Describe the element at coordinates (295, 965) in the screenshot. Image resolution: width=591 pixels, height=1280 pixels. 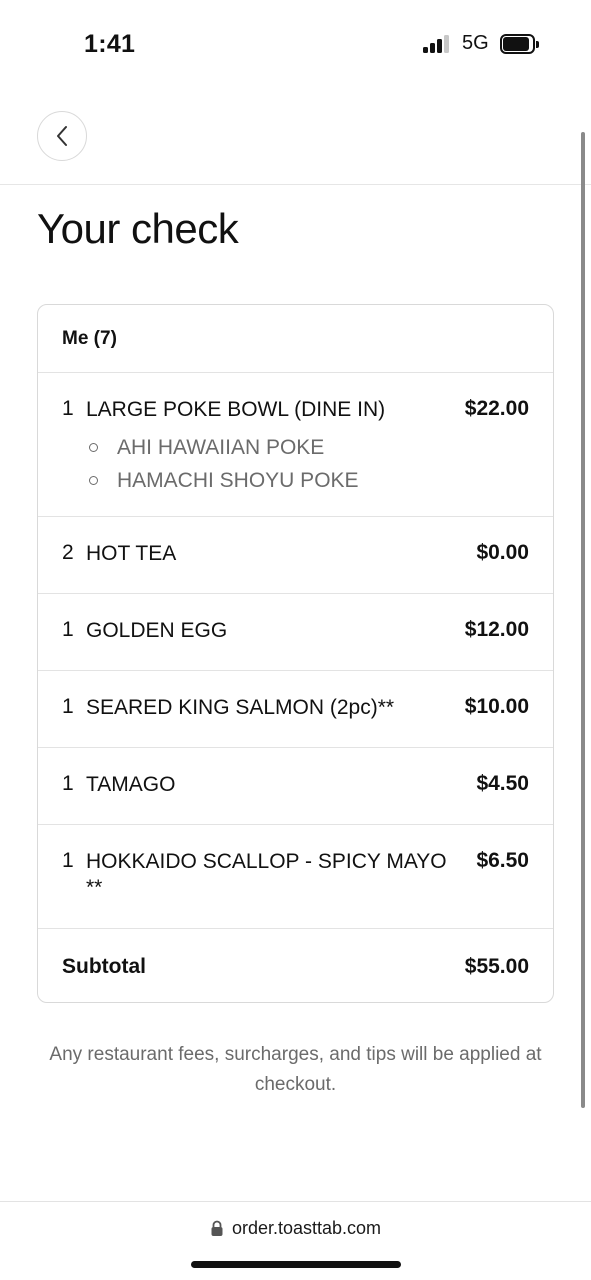
I see `subtotal-row: Subtotal $55.00` at that location.